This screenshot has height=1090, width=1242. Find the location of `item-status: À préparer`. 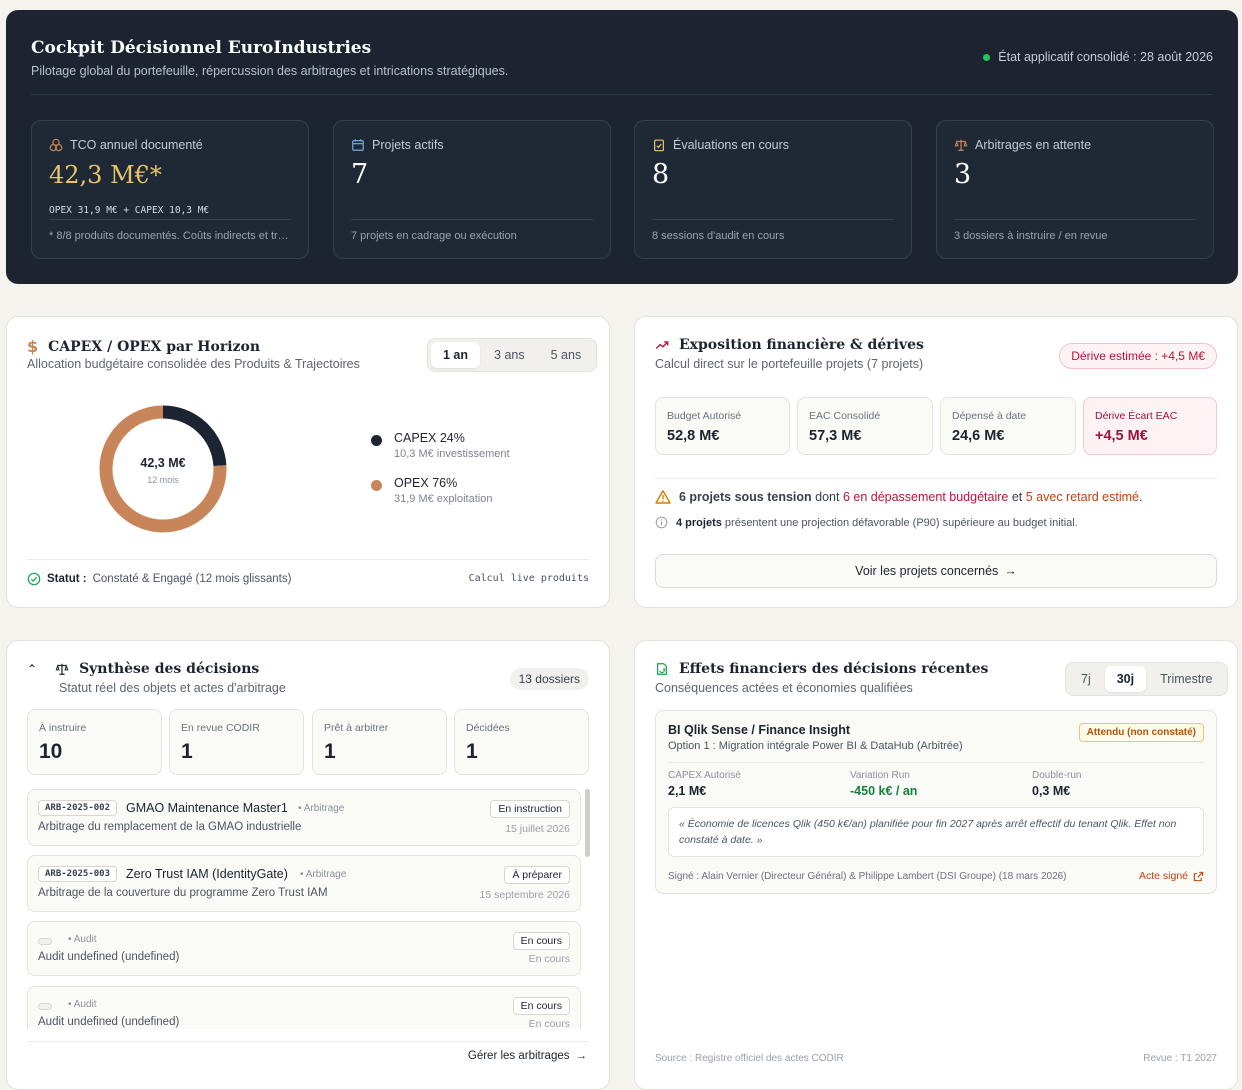

item-status: À préparer is located at coordinates (537, 875).